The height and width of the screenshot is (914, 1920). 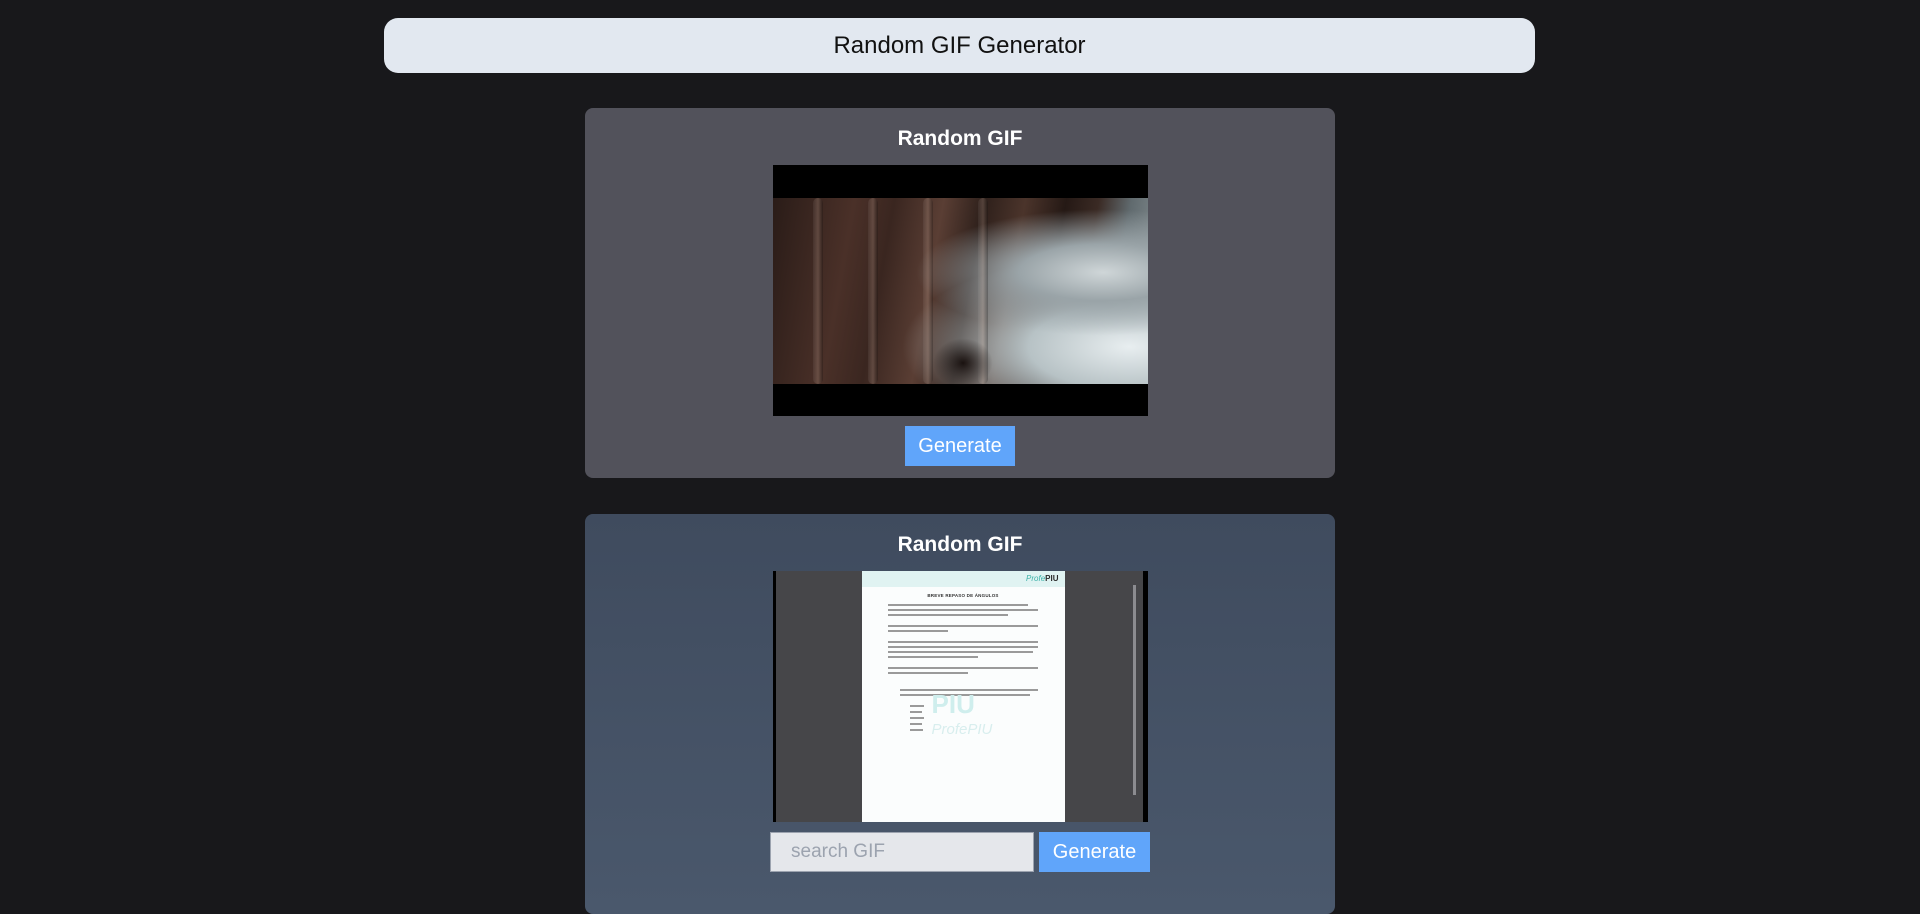 I want to click on watermark-logo: PIU, so click(x=953, y=704).